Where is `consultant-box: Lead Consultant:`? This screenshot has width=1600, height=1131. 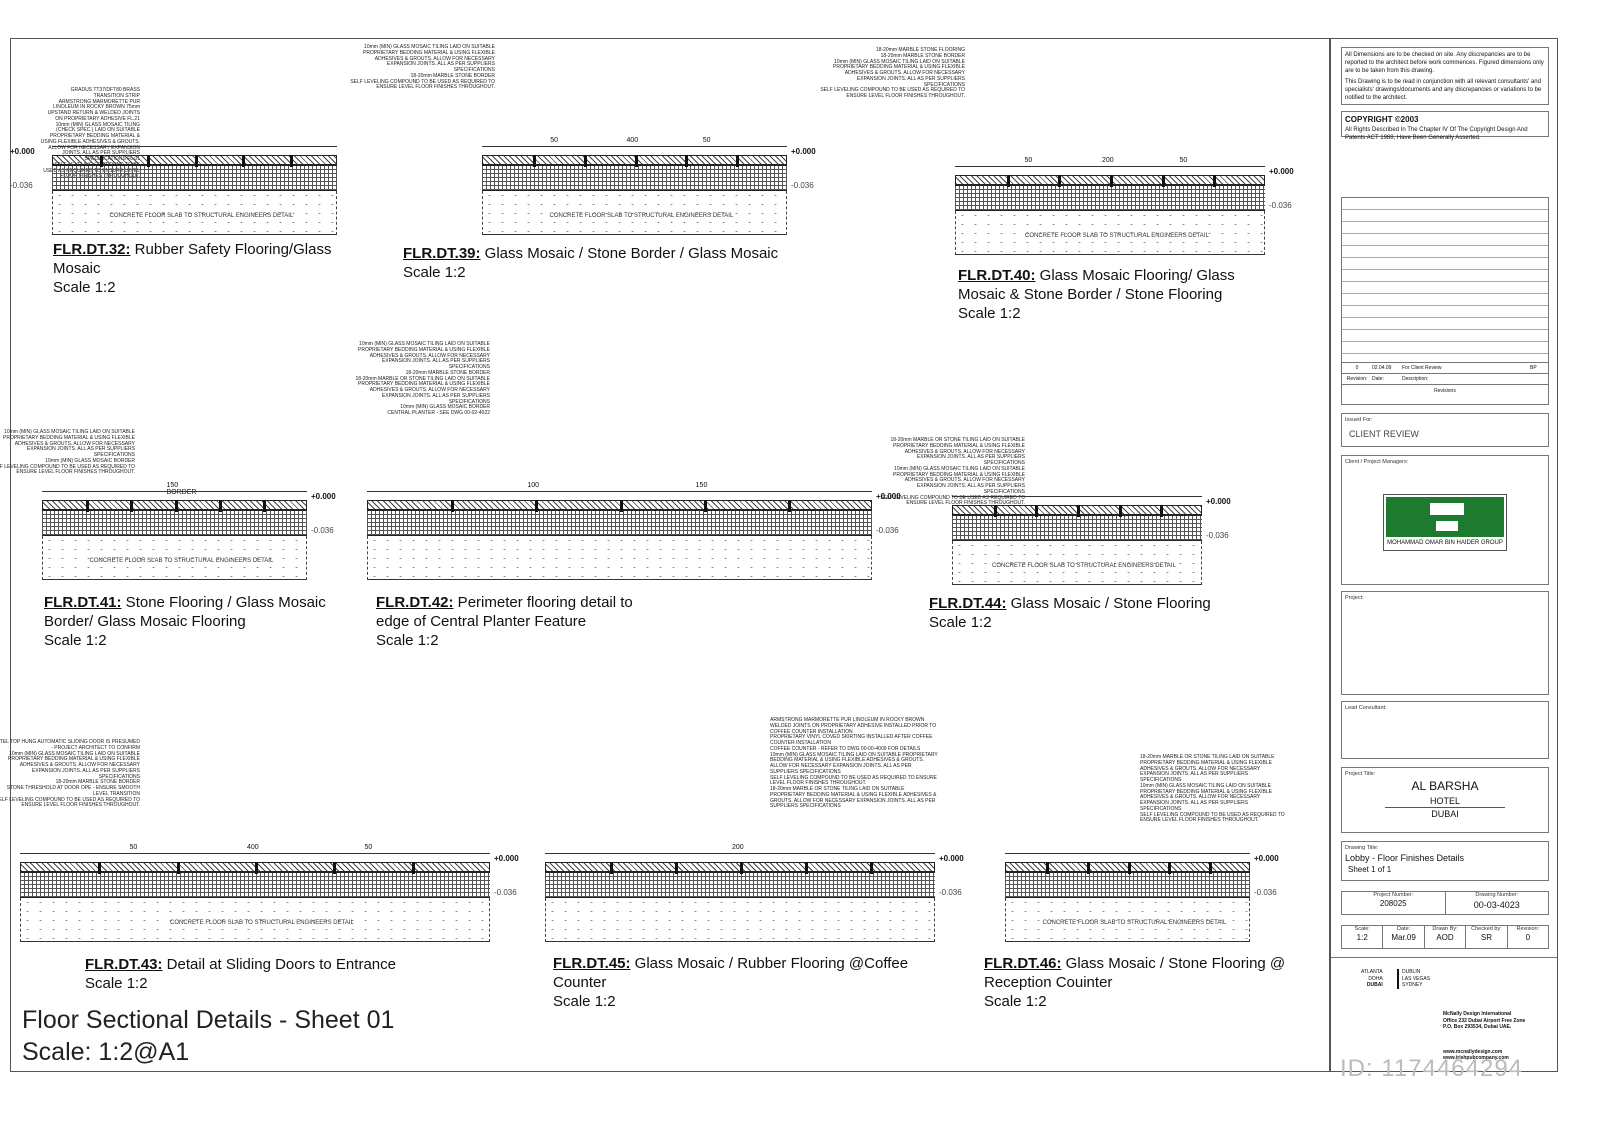 consultant-box: Lead Consultant: is located at coordinates (1445, 730).